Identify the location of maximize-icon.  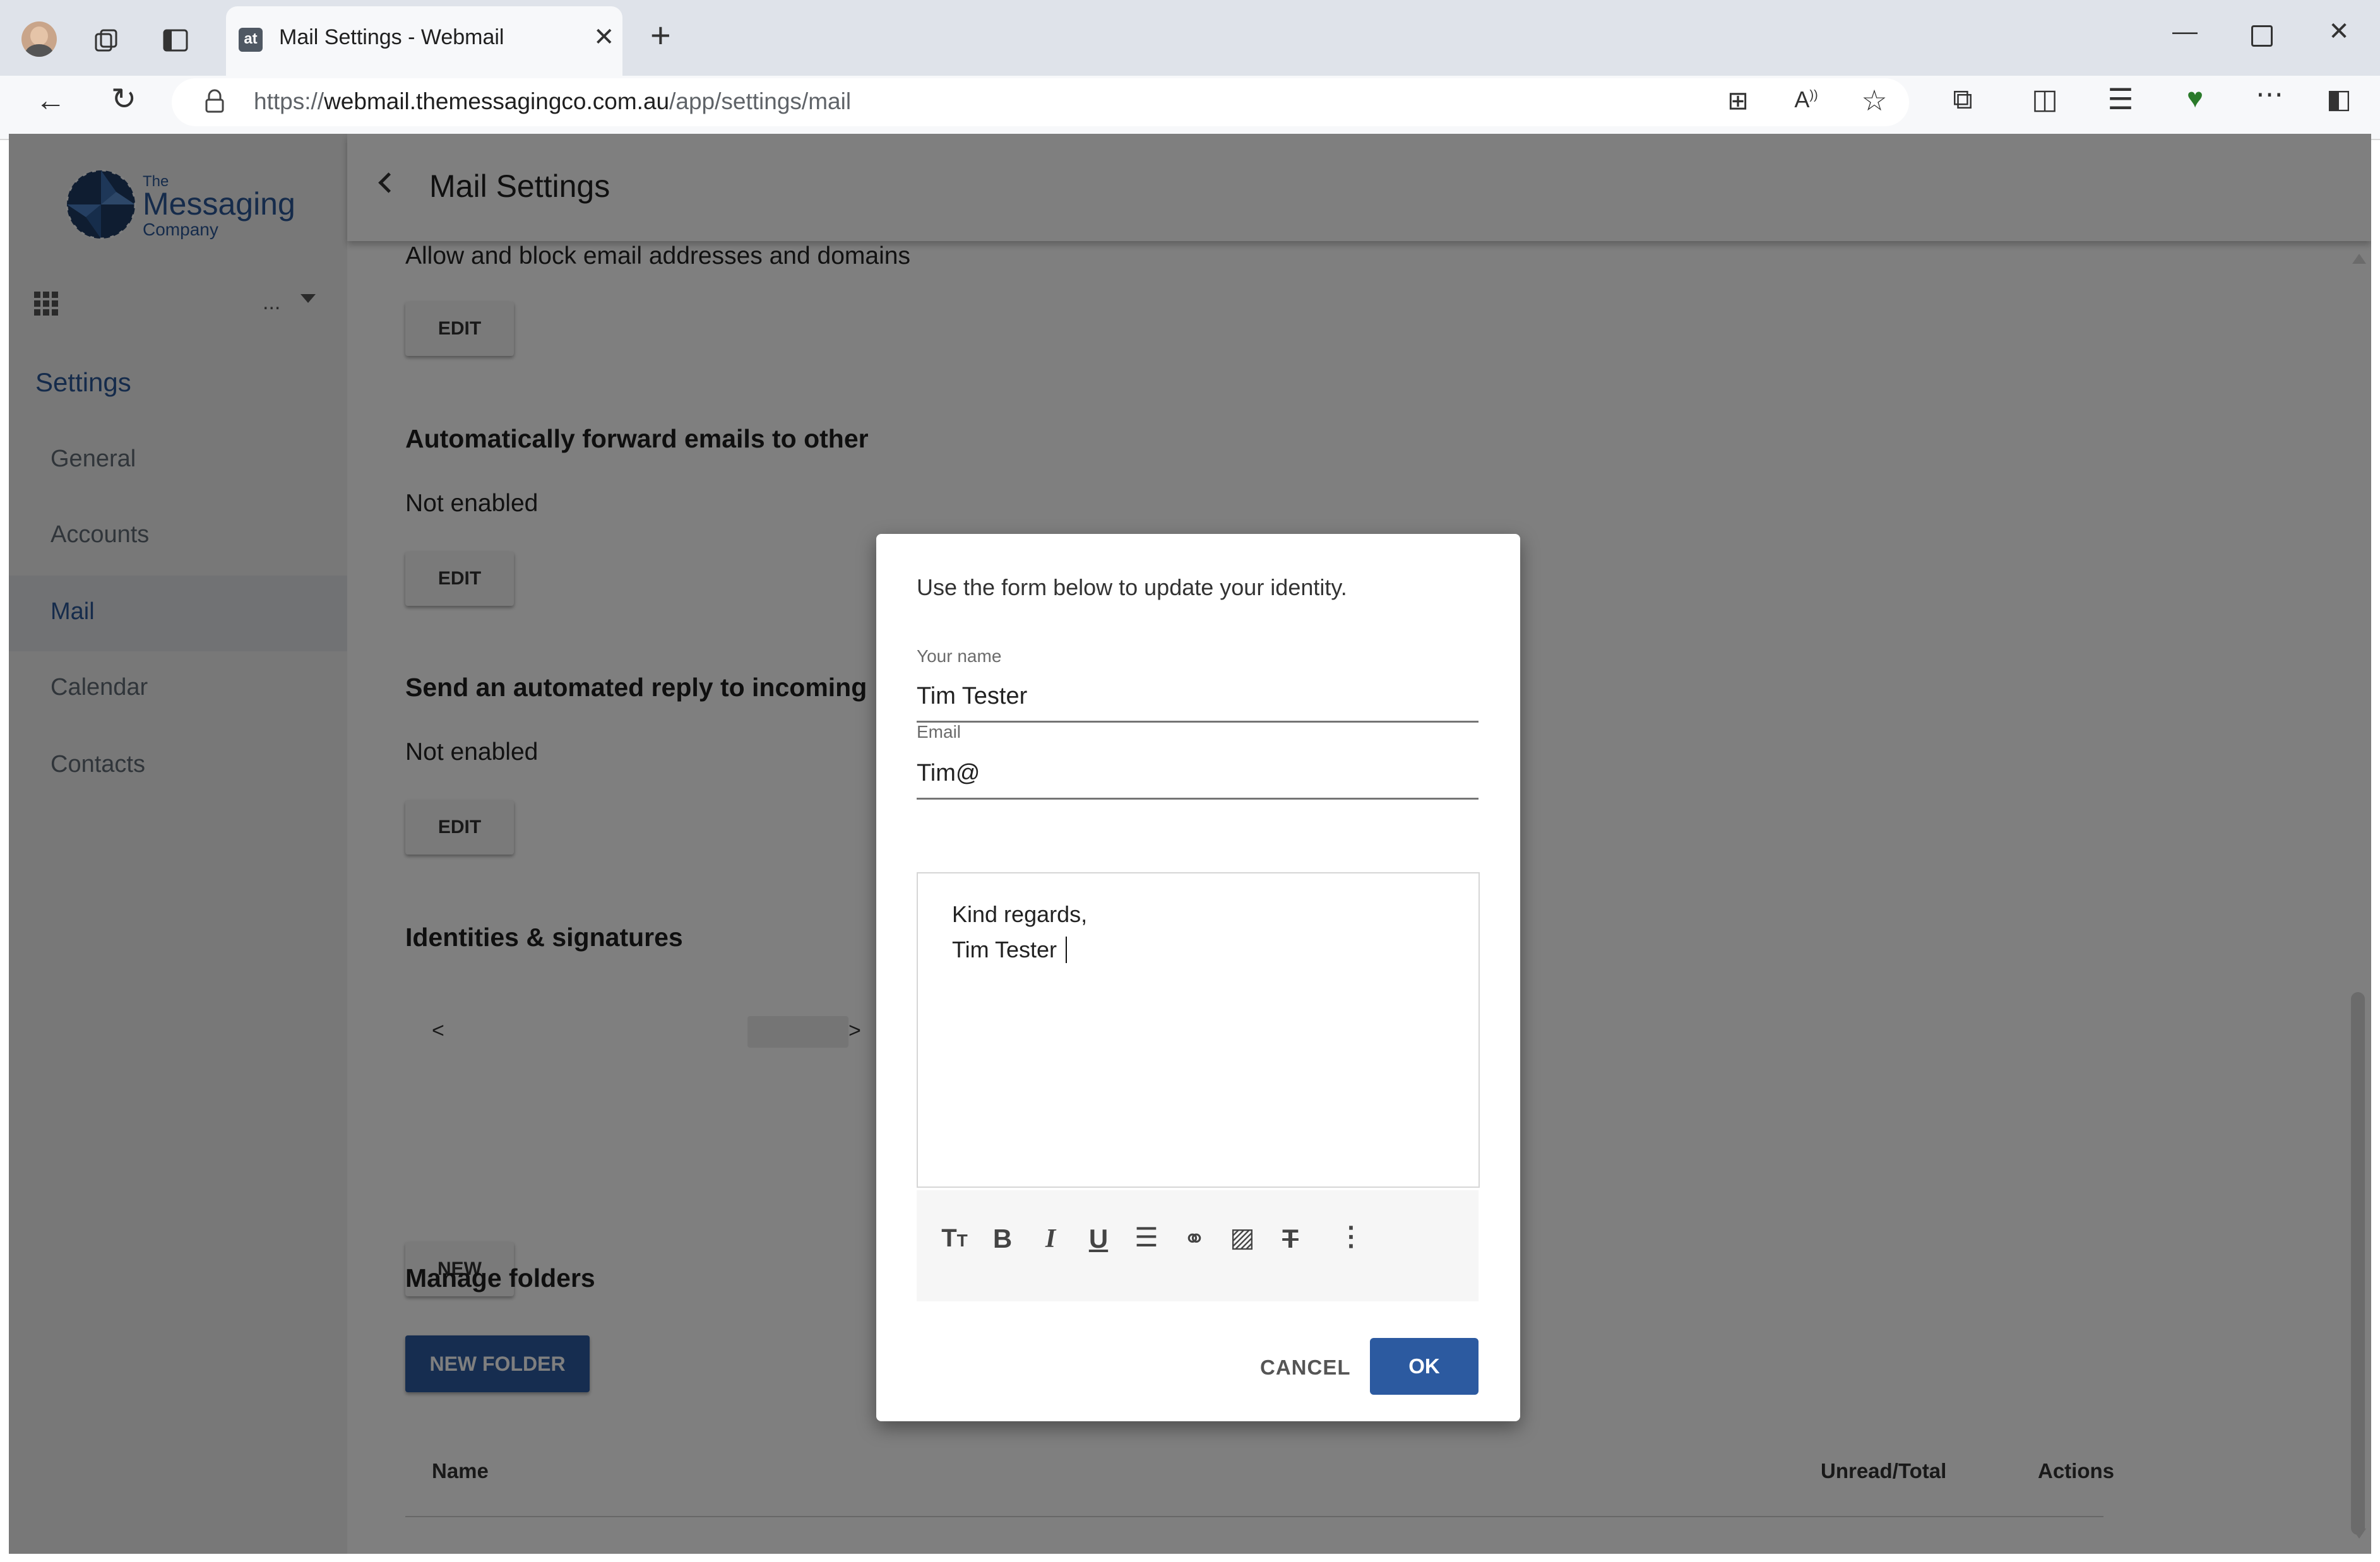
(2262, 36).